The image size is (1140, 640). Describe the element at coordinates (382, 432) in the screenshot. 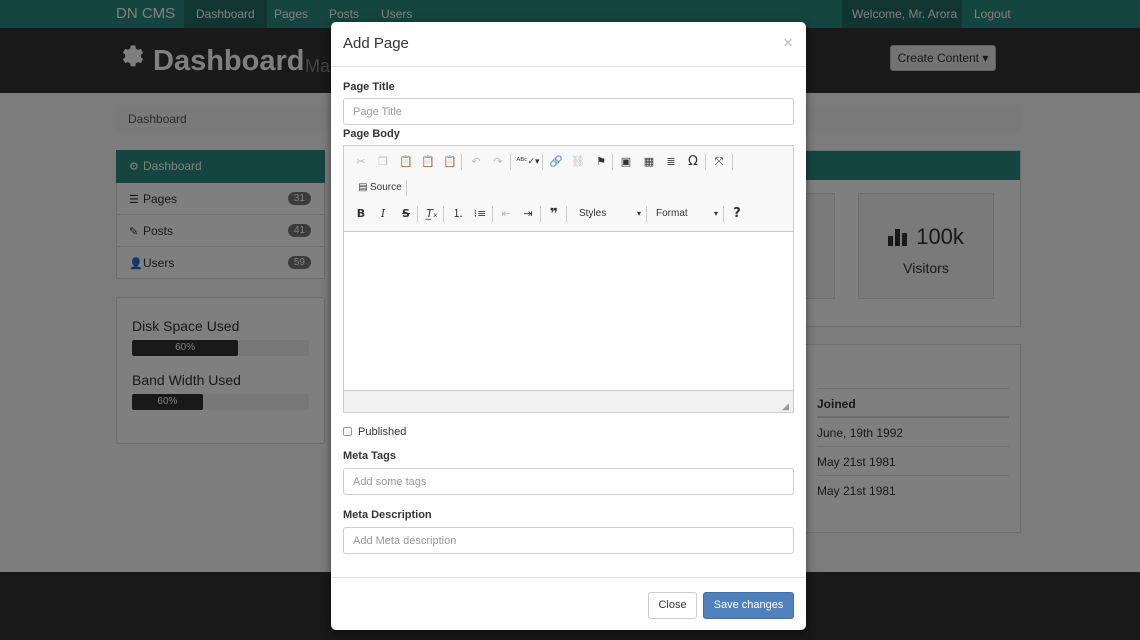

I see `published-label: Published` at that location.